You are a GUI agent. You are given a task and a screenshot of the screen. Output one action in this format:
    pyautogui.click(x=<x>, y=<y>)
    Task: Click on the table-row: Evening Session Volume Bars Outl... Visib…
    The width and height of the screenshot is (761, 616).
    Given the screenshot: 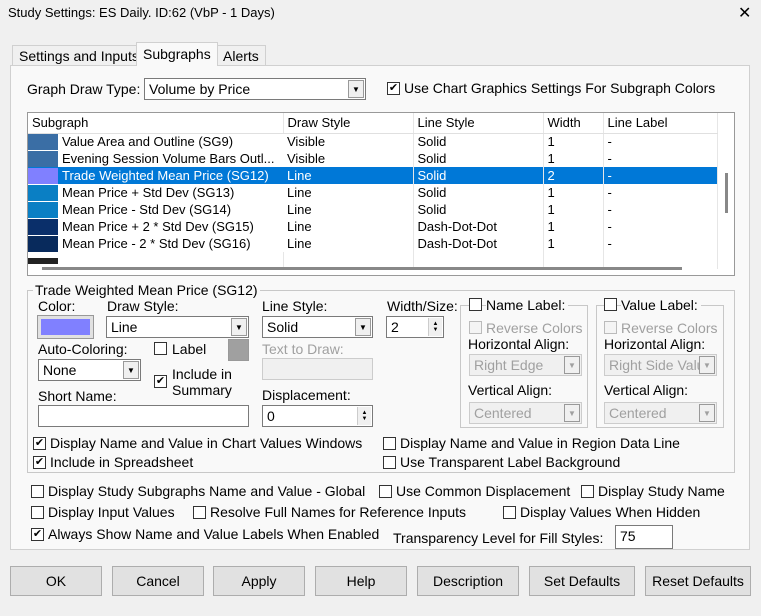 What is the action you would take?
    pyautogui.click(x=373, y=158)
    